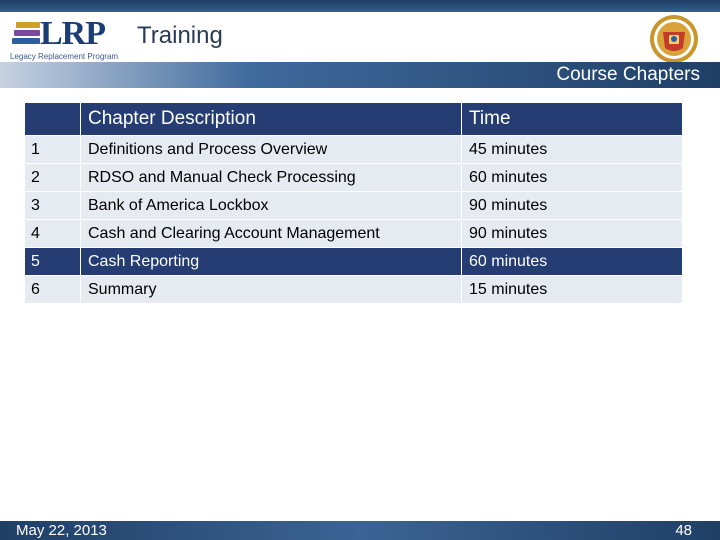 The width and height of the screenshot is (720, 540). What do you see at coordinates (52, 261) in the screenshot?
I see `chapter-number: 5` at bounding box center [52, 261].